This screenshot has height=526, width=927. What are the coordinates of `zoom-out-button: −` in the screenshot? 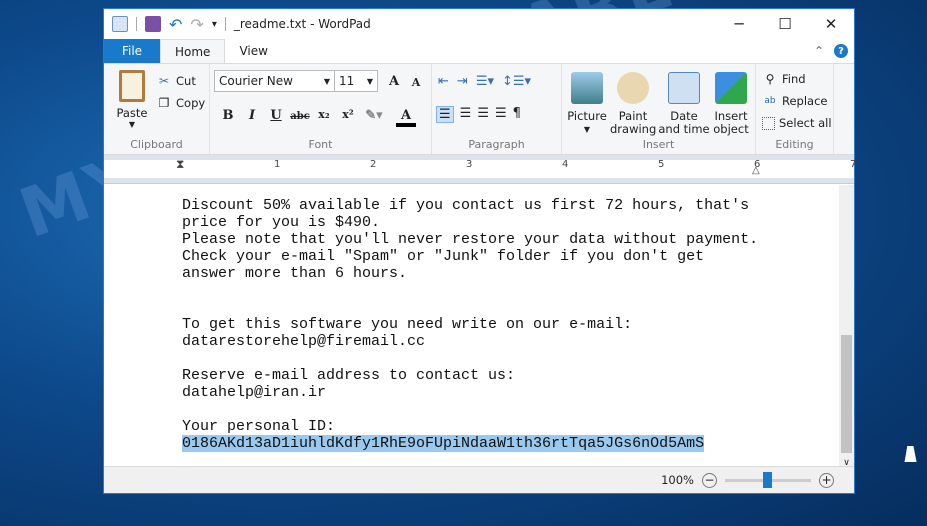 It's located at (709, 480).